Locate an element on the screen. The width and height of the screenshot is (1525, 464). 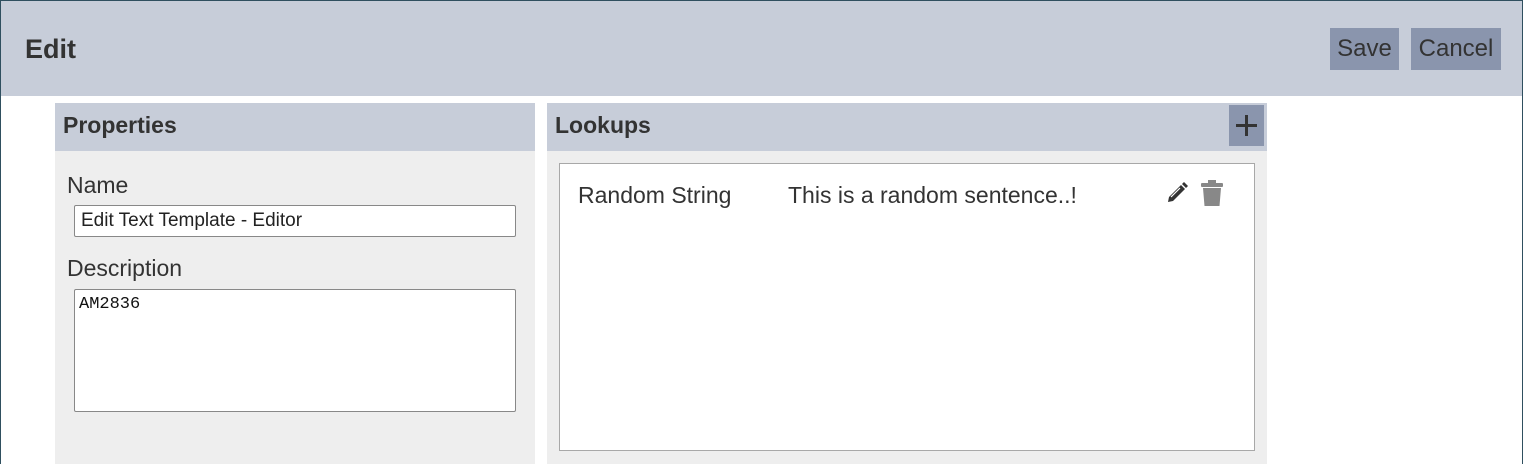
properties-panel-header: Properties is located at coordinates (295, 127).